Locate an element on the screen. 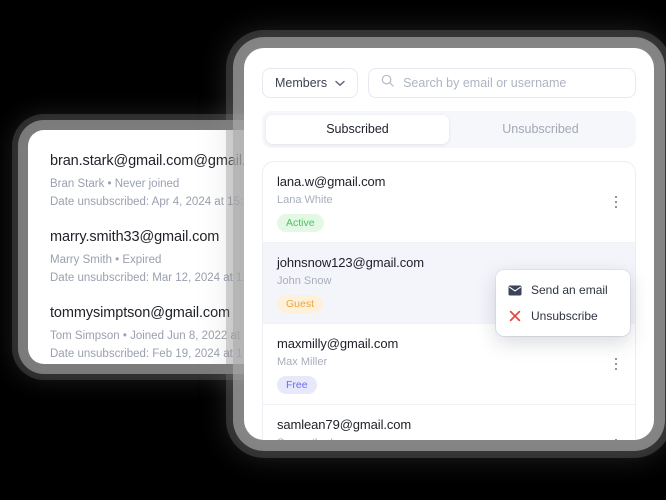 The image size is (666, 500). member-name: Lana White is located at coordinates (305, 200).